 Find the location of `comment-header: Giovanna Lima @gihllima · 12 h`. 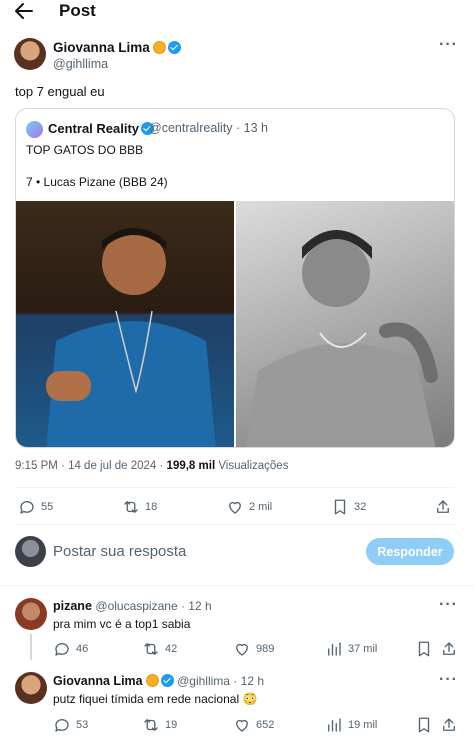

comment-header: Giovanna Lima @gihllima · 12 h is located at coordinates (158, 681).